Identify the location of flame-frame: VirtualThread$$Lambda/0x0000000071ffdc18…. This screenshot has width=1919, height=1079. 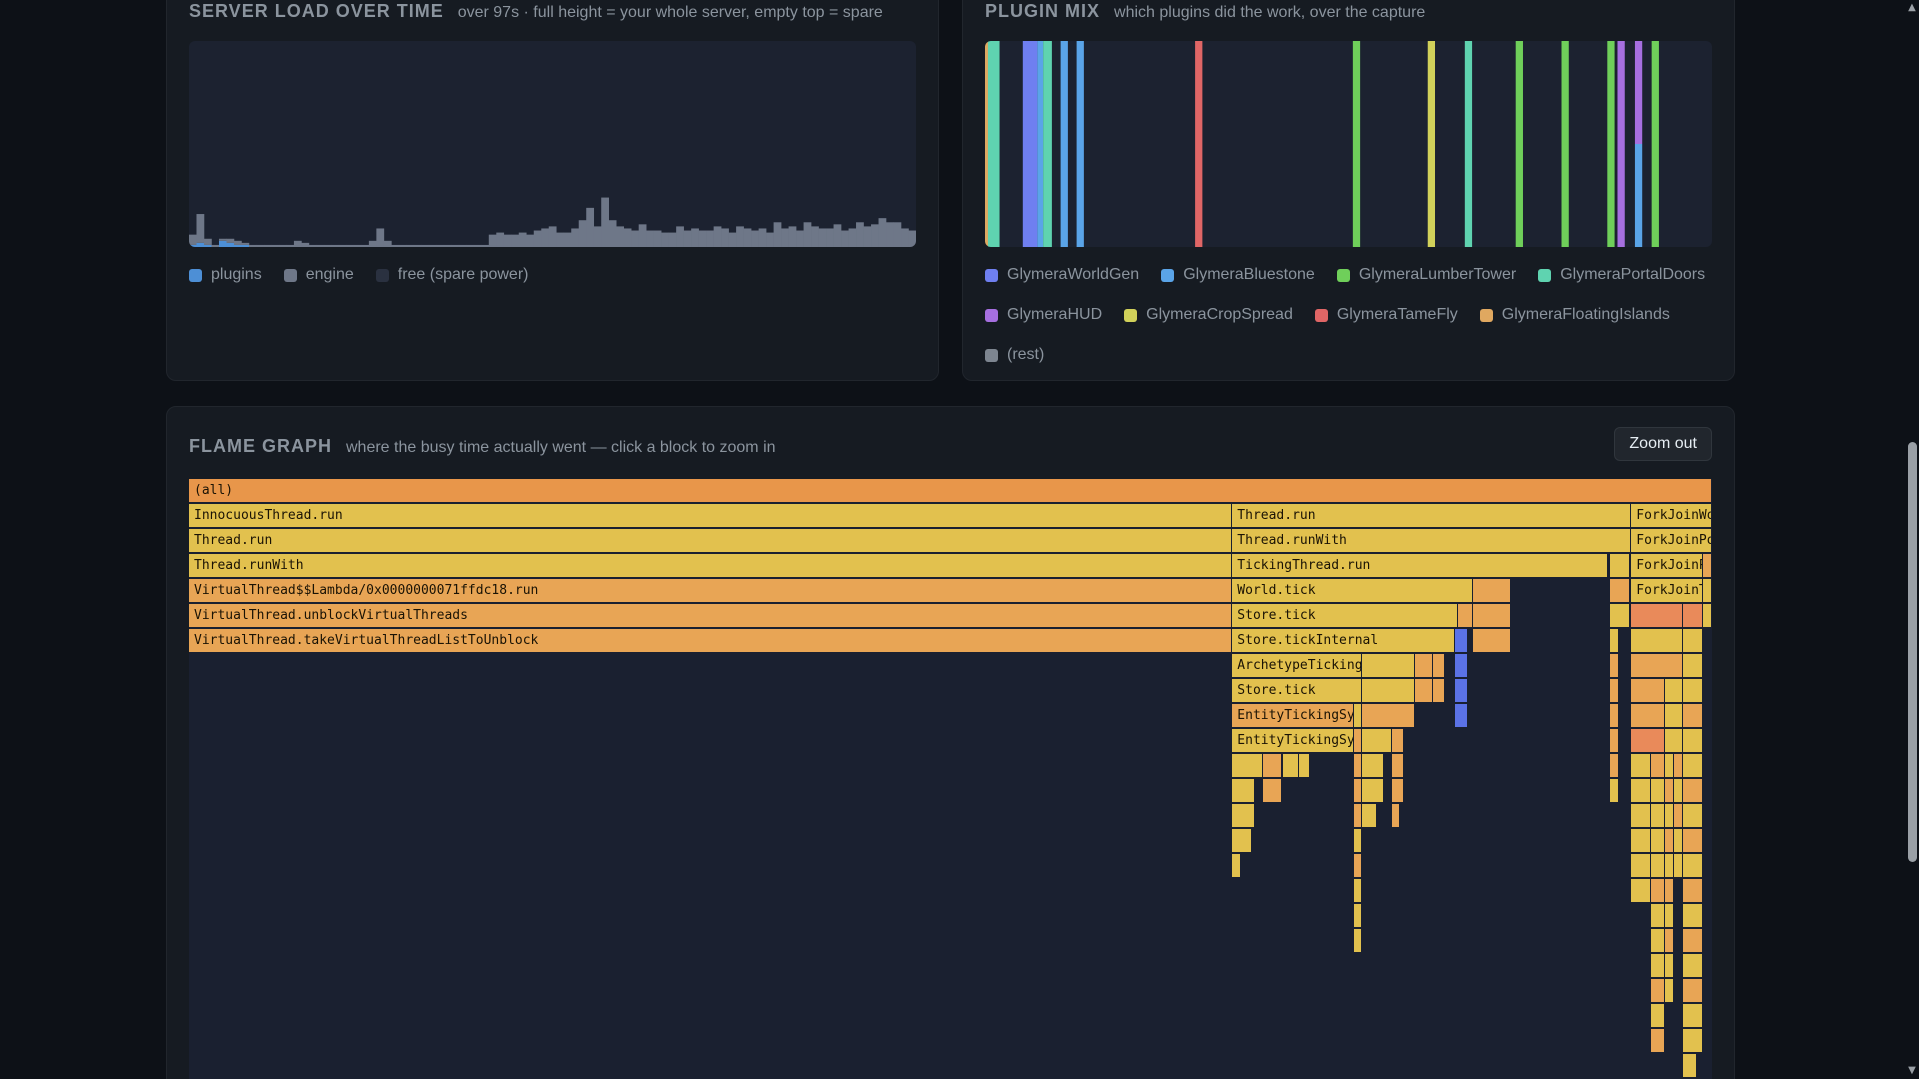
(711, 591).